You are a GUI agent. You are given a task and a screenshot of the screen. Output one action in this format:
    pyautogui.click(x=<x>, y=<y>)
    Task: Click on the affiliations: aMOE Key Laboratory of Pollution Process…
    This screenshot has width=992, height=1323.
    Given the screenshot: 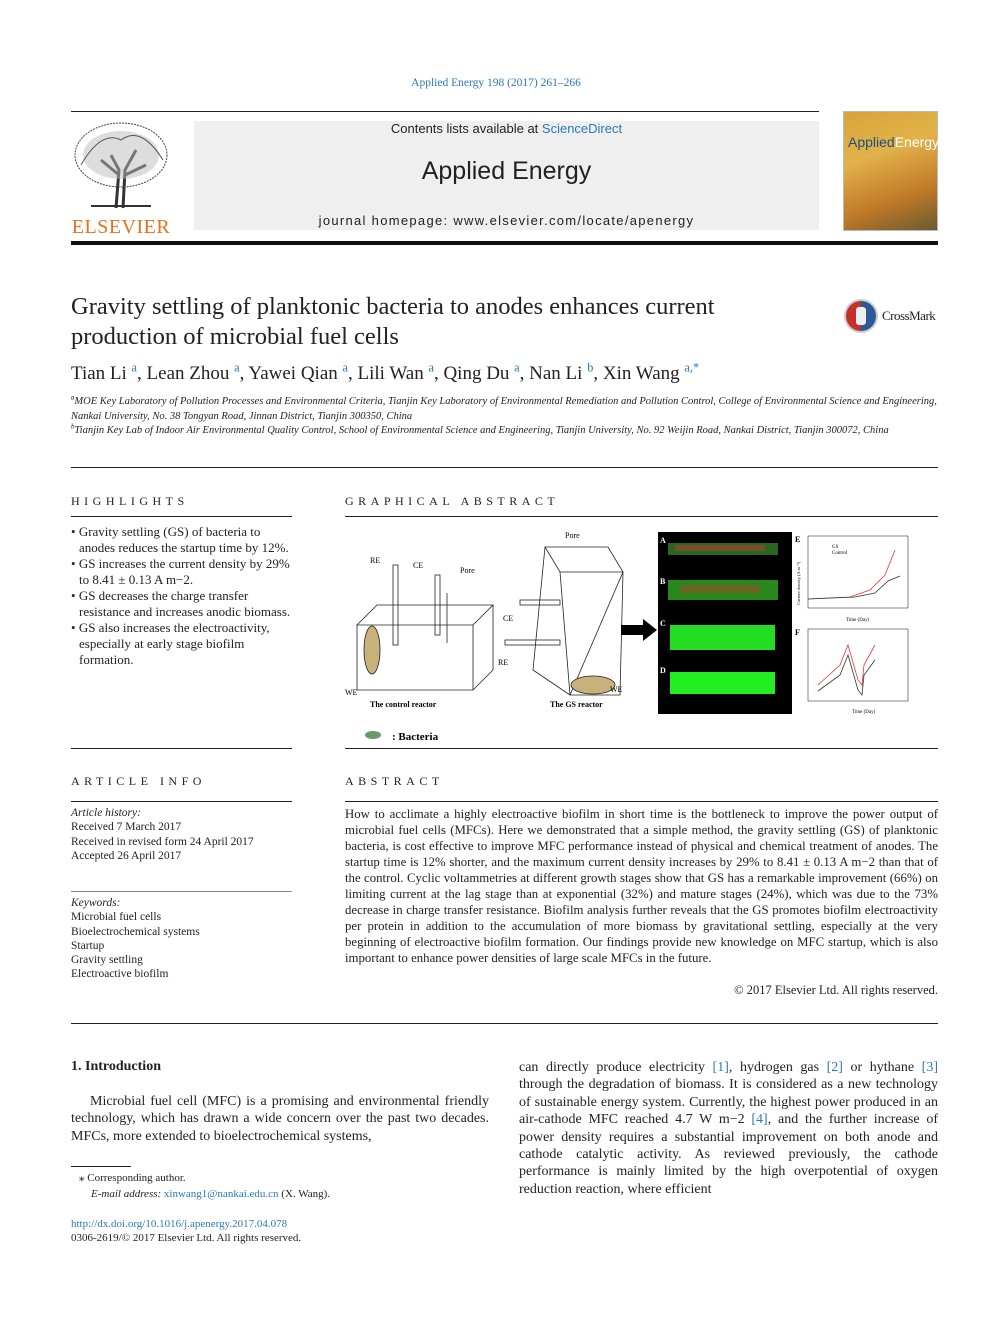 What is the action you would take?
    pyautogui.click(x=504, y=417)
    